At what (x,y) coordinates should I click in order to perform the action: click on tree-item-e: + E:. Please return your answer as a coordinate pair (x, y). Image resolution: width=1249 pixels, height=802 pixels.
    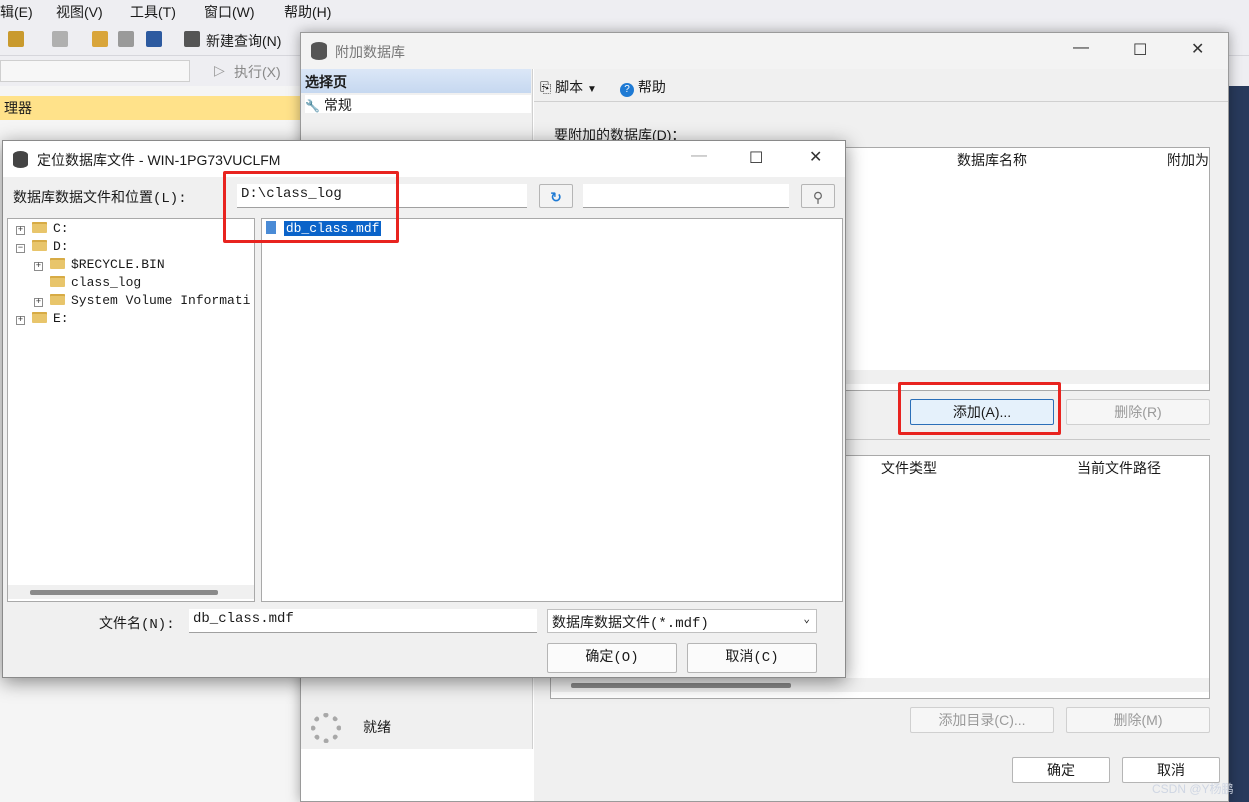
    Looking at the image, I should click on (42, 320).